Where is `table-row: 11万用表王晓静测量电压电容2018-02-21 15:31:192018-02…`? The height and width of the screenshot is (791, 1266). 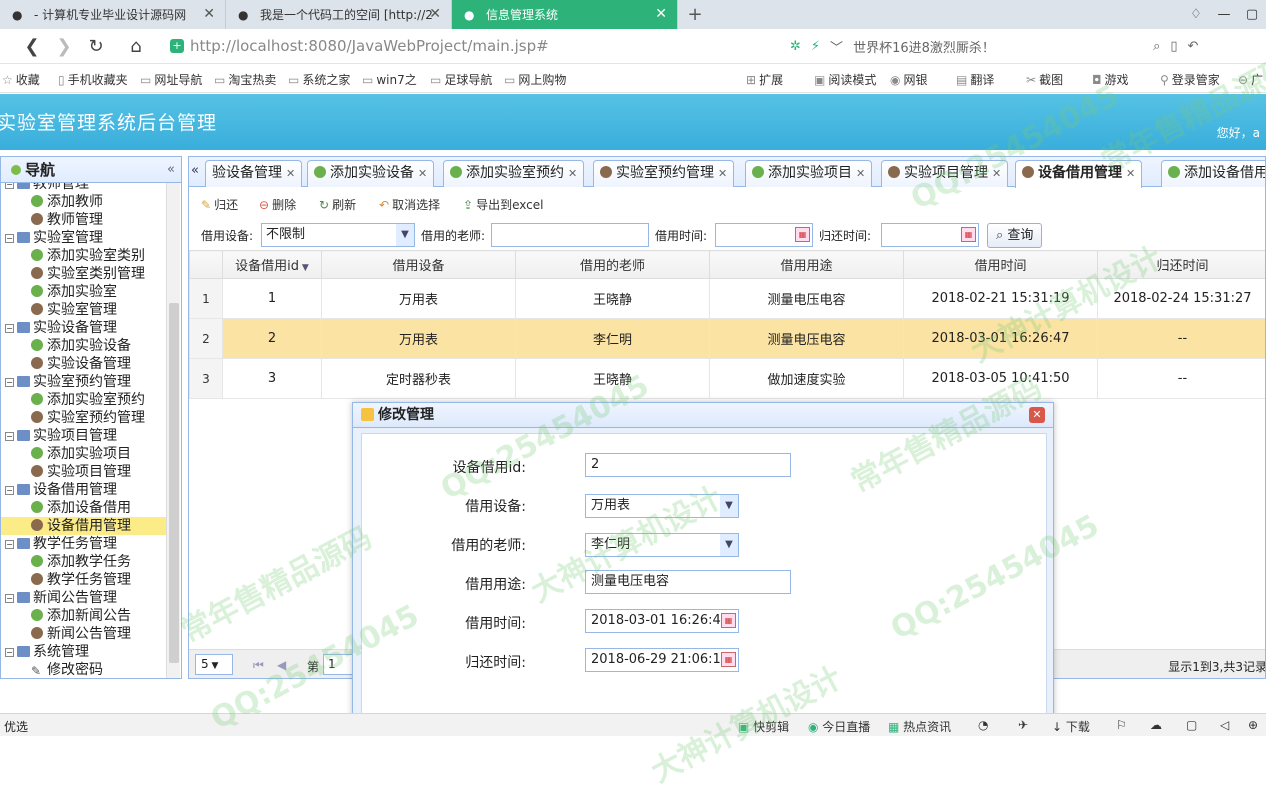
table-row: 11万用表王晓静测量电压电容2018-02-21 15:31:192018-02… is located at coordinates (728, 299).